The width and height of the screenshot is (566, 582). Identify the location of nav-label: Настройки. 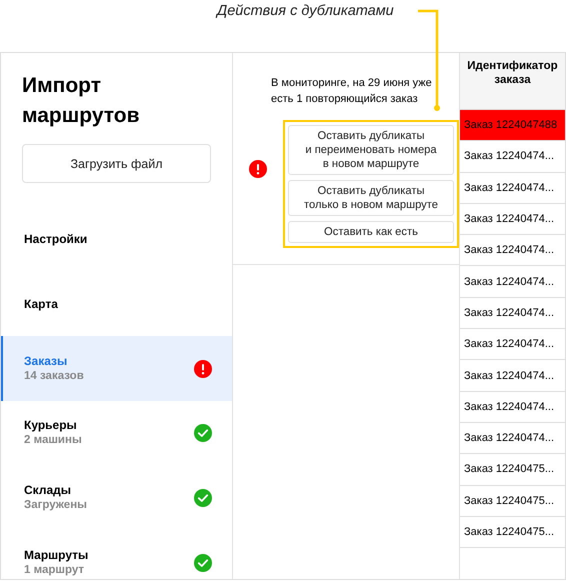
(56, 239).